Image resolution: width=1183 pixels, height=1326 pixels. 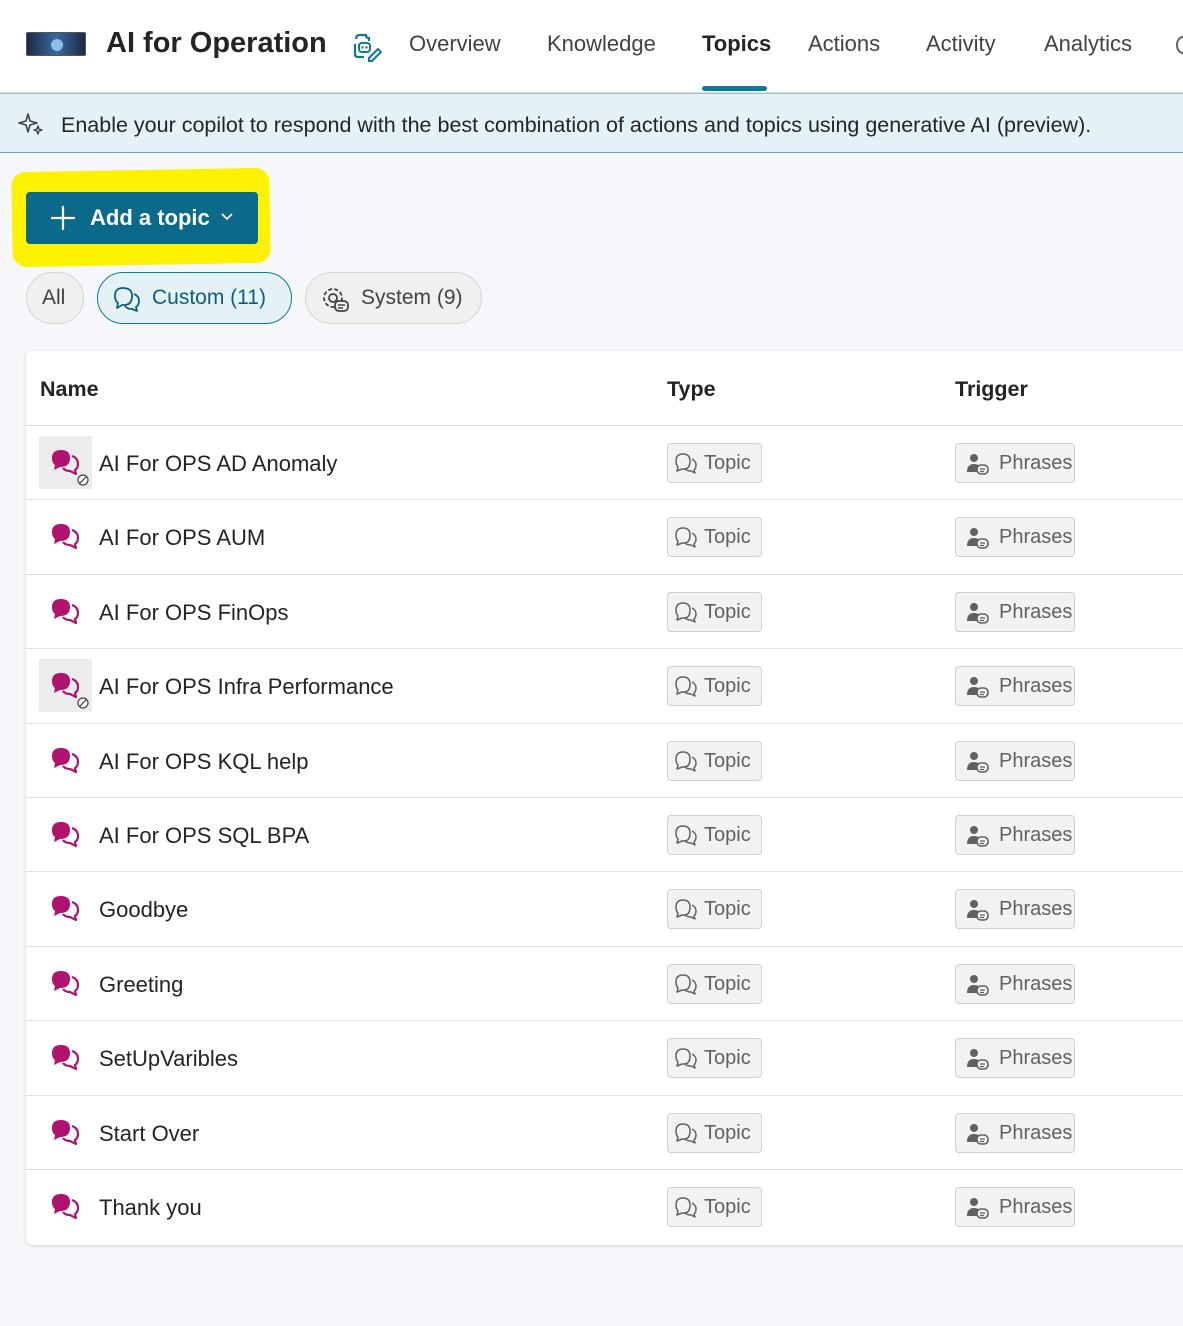 What do you see at coordinates (412, 297) in the screenshot?
I see `filter-system-label: System (9)` at bounding box center [412, 297].